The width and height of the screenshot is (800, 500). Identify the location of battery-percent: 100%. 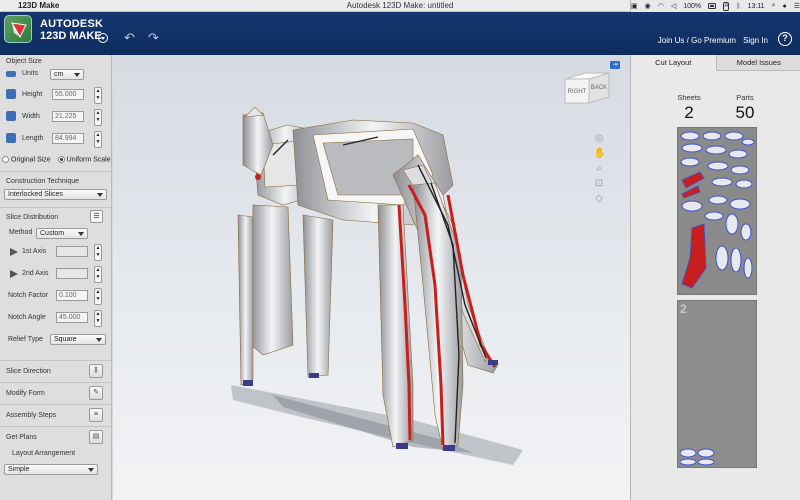
(692, 6).